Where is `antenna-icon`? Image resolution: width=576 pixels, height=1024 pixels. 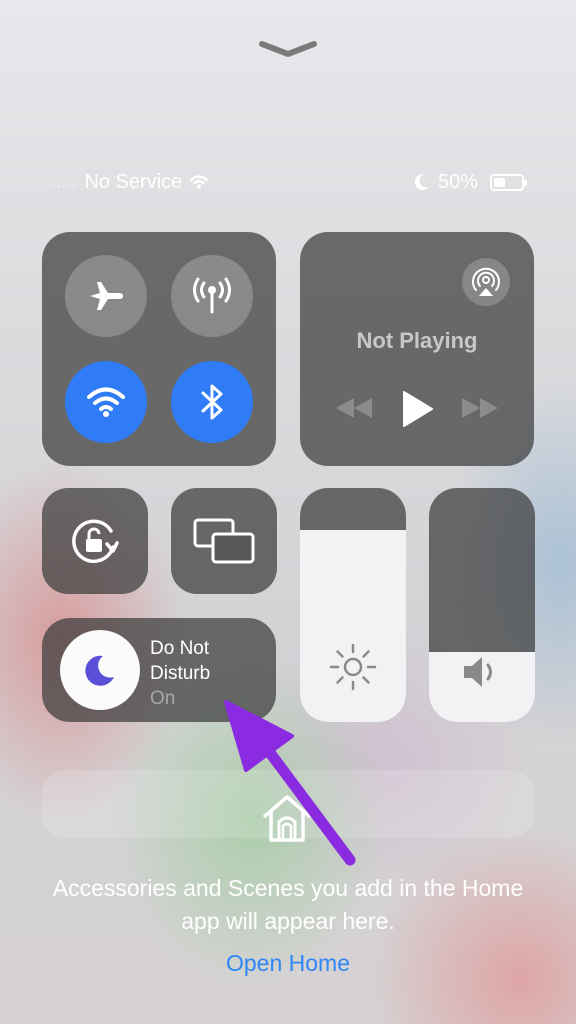 antenna-icon is located at coordinates (212, 295).